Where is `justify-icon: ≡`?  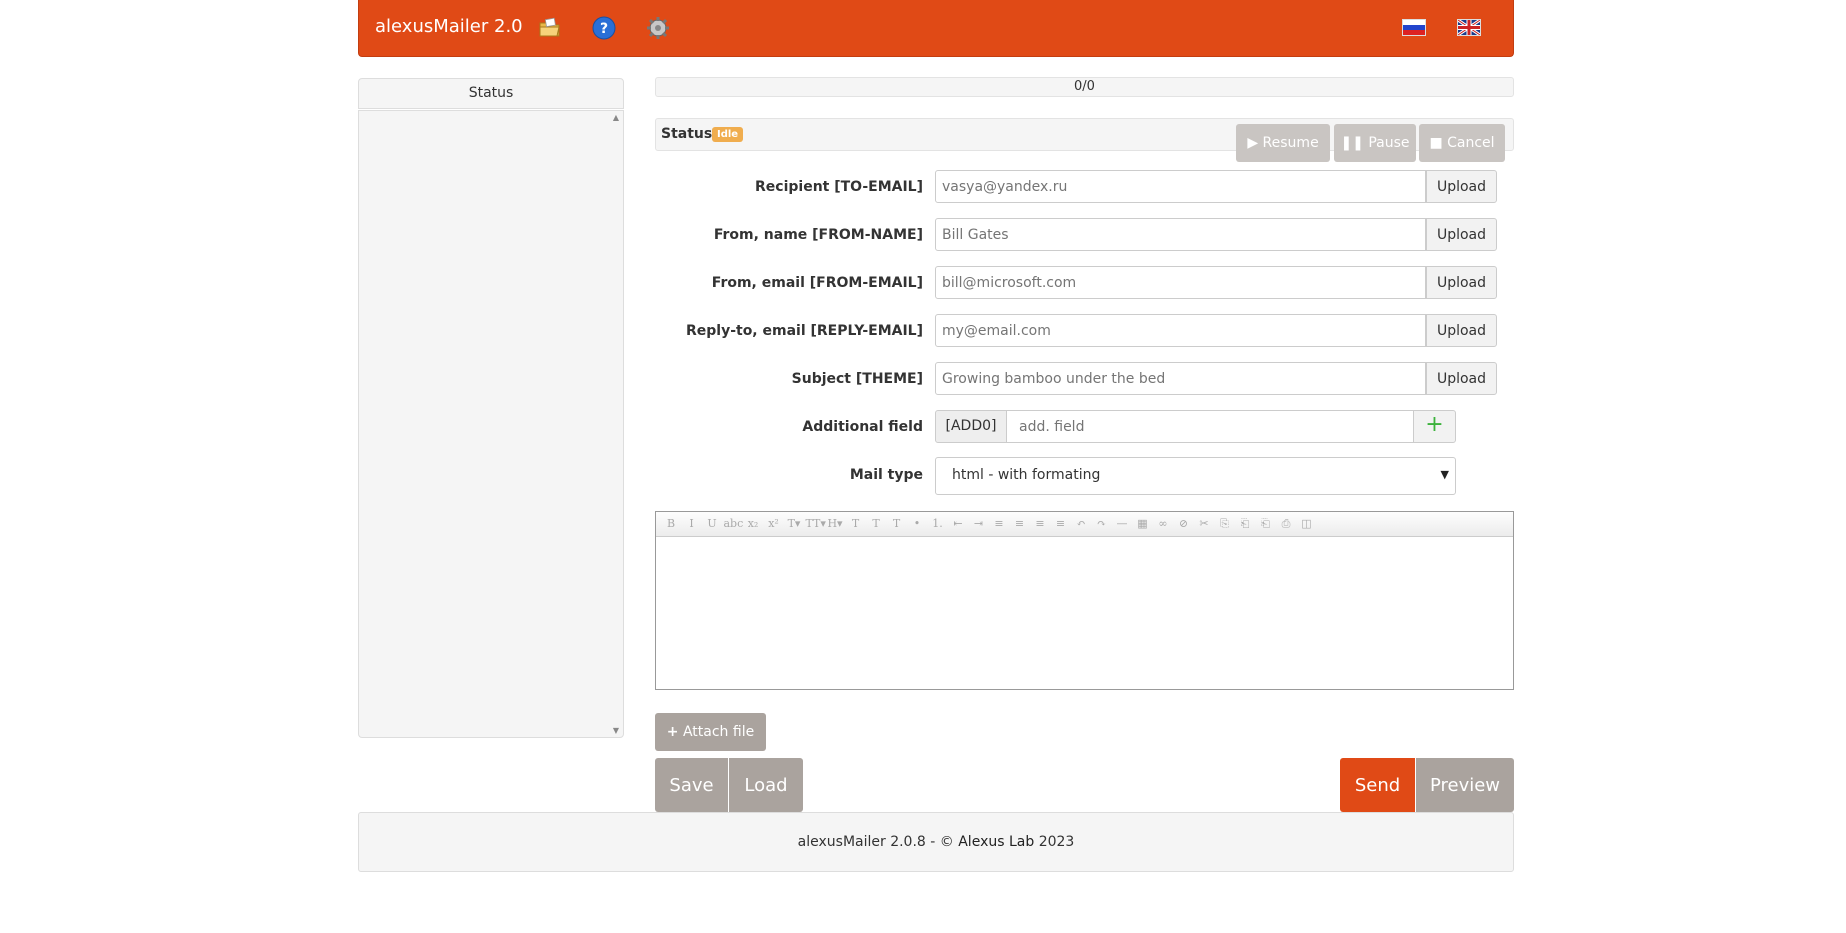
justify-icon: ≡ is located at coordinates (1061, 524).